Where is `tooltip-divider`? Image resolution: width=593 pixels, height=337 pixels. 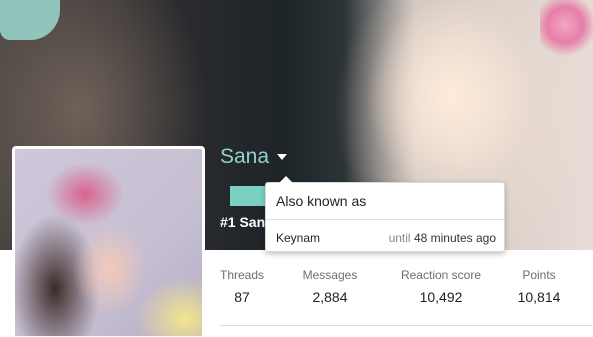 tooltip-divider is located at coordinates (385, 219).